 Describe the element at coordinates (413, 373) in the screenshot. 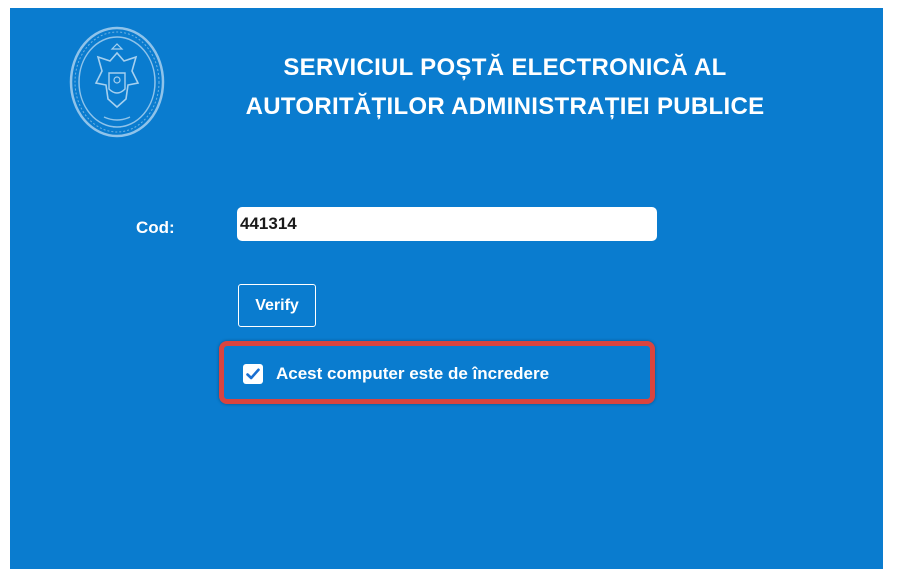

I see `trust-computer-label: Acest computer este de încredere` at that location.